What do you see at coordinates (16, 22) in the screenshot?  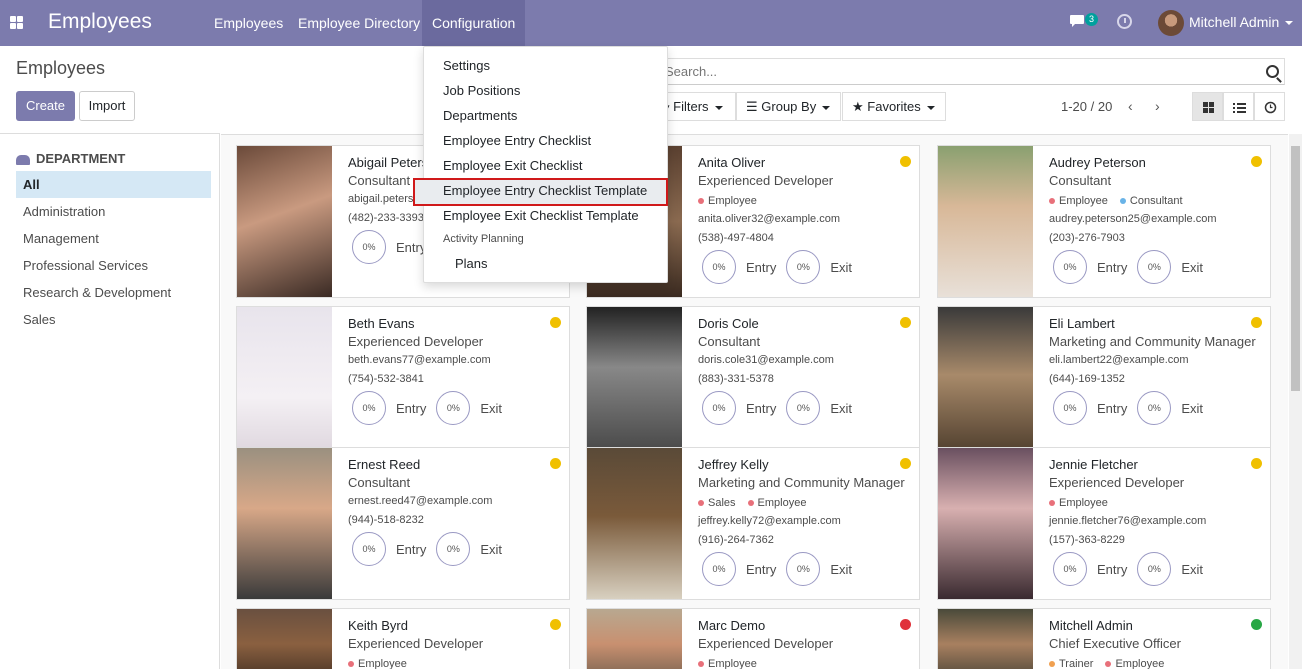 I see `apps-menu-icon` at bounding box center [16, 22].